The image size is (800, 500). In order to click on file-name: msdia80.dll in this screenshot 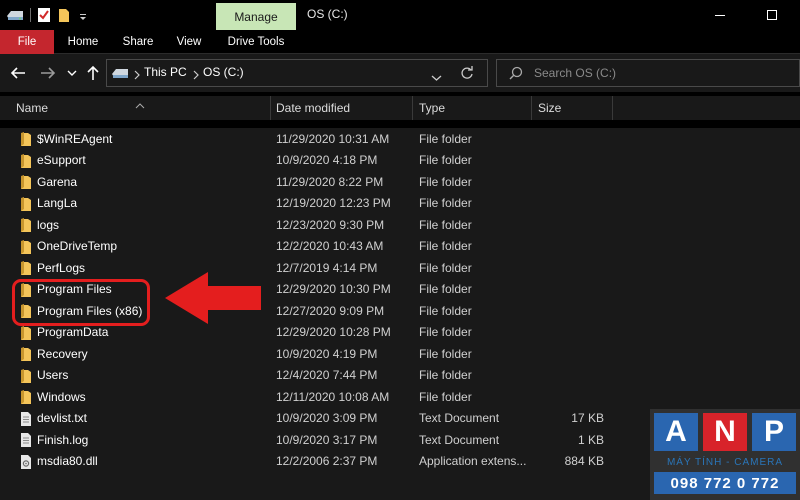, I will do `click(67, 461)`.